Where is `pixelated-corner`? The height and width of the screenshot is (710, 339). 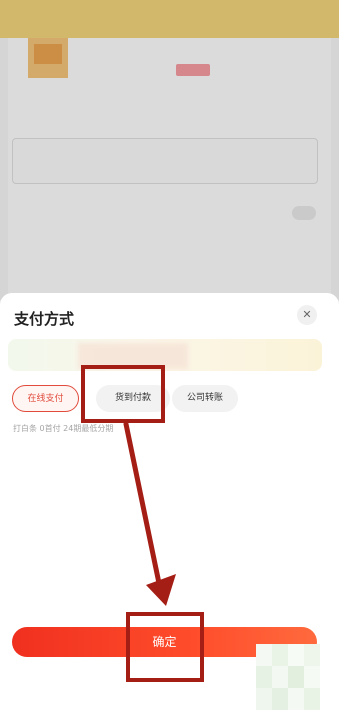
pixelated-corner is located at coordinates (288, 677).